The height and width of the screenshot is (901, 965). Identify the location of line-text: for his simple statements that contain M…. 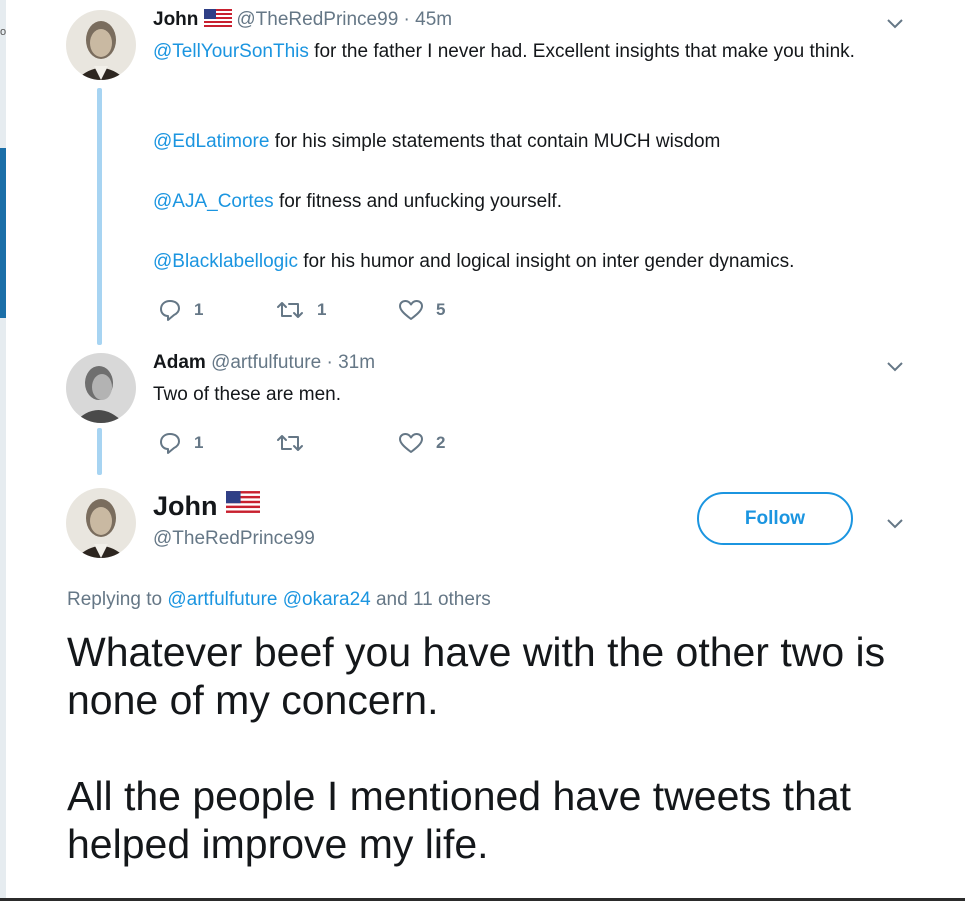
(495, 141).